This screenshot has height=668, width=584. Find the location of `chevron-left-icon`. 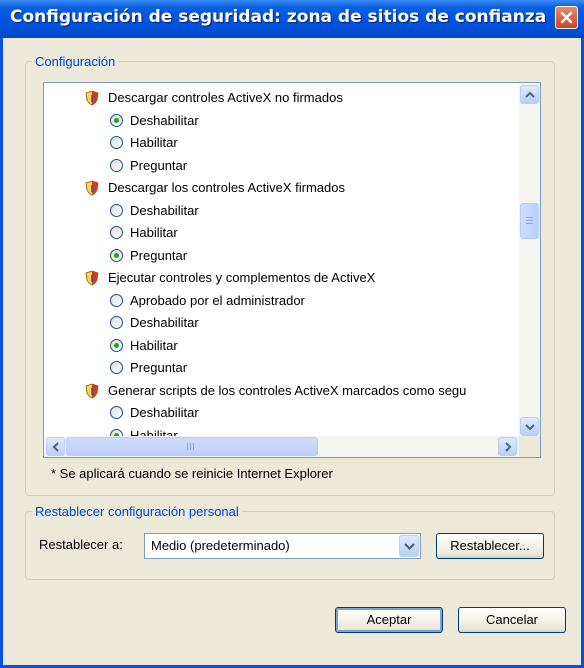

chevron-left-icon is located at coordinates (55, 447).